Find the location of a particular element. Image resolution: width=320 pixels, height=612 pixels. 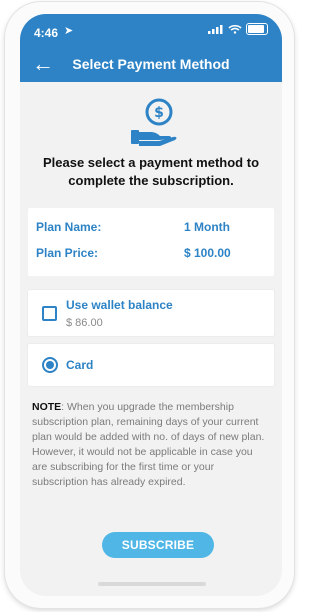

wallet-balance-amount: $ 86.00 is located at coordinates (84, 323).